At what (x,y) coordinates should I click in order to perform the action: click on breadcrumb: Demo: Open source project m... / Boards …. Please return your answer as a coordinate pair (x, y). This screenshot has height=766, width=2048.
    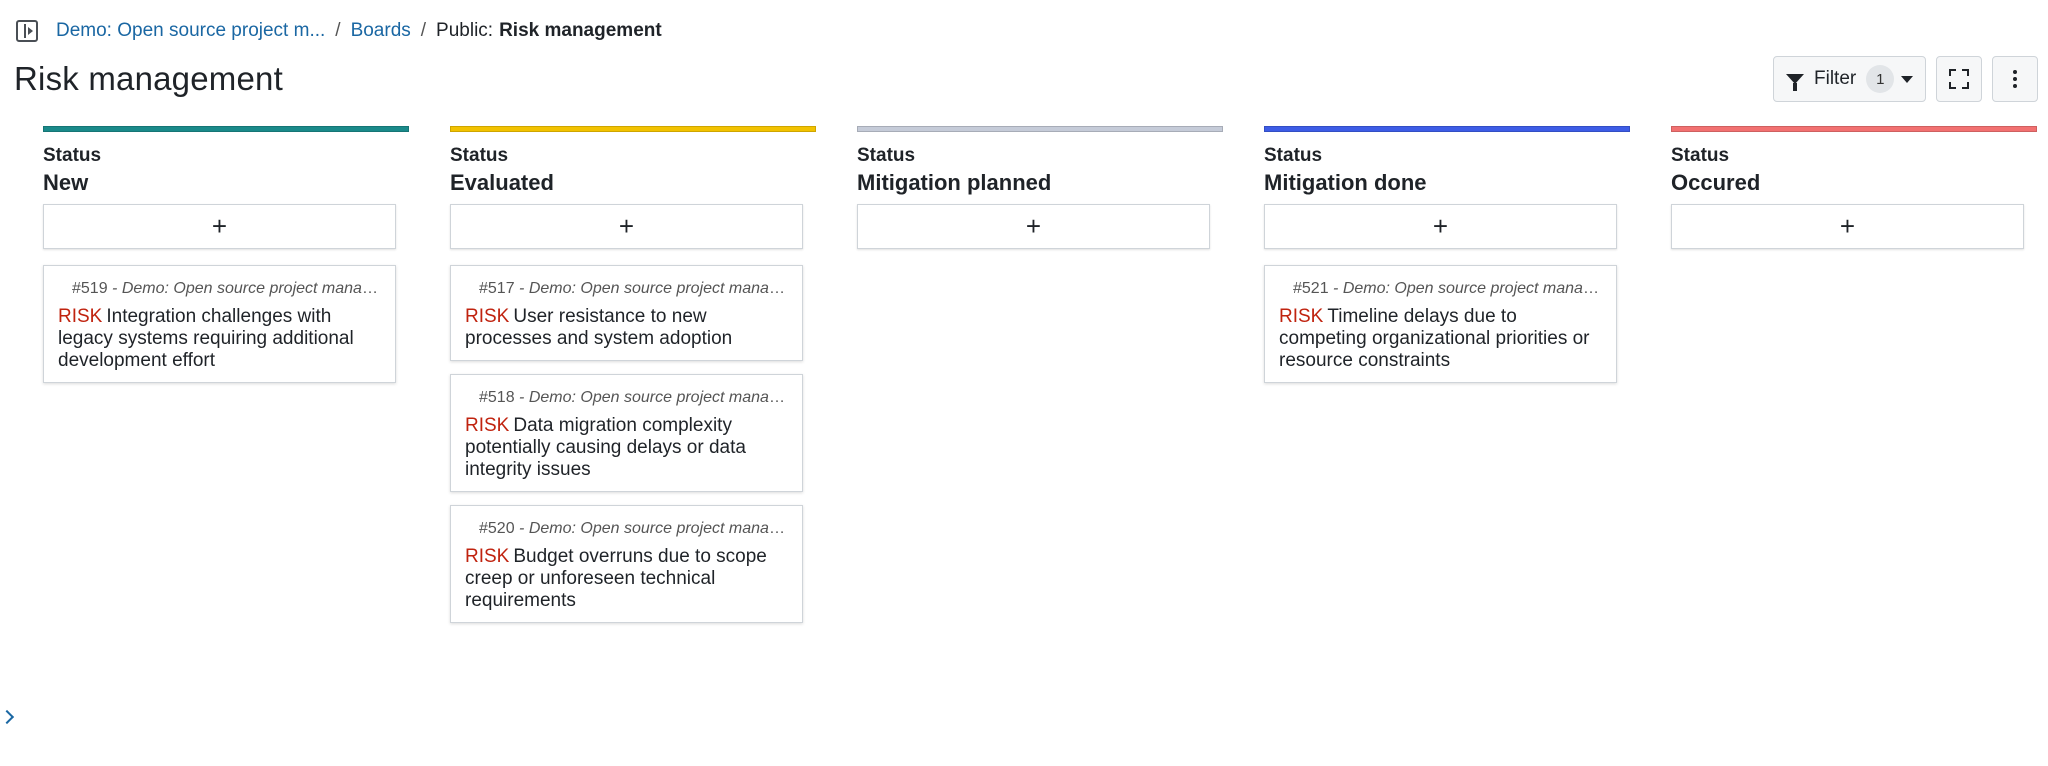
    Looking at the image, I should click on (339, 31).